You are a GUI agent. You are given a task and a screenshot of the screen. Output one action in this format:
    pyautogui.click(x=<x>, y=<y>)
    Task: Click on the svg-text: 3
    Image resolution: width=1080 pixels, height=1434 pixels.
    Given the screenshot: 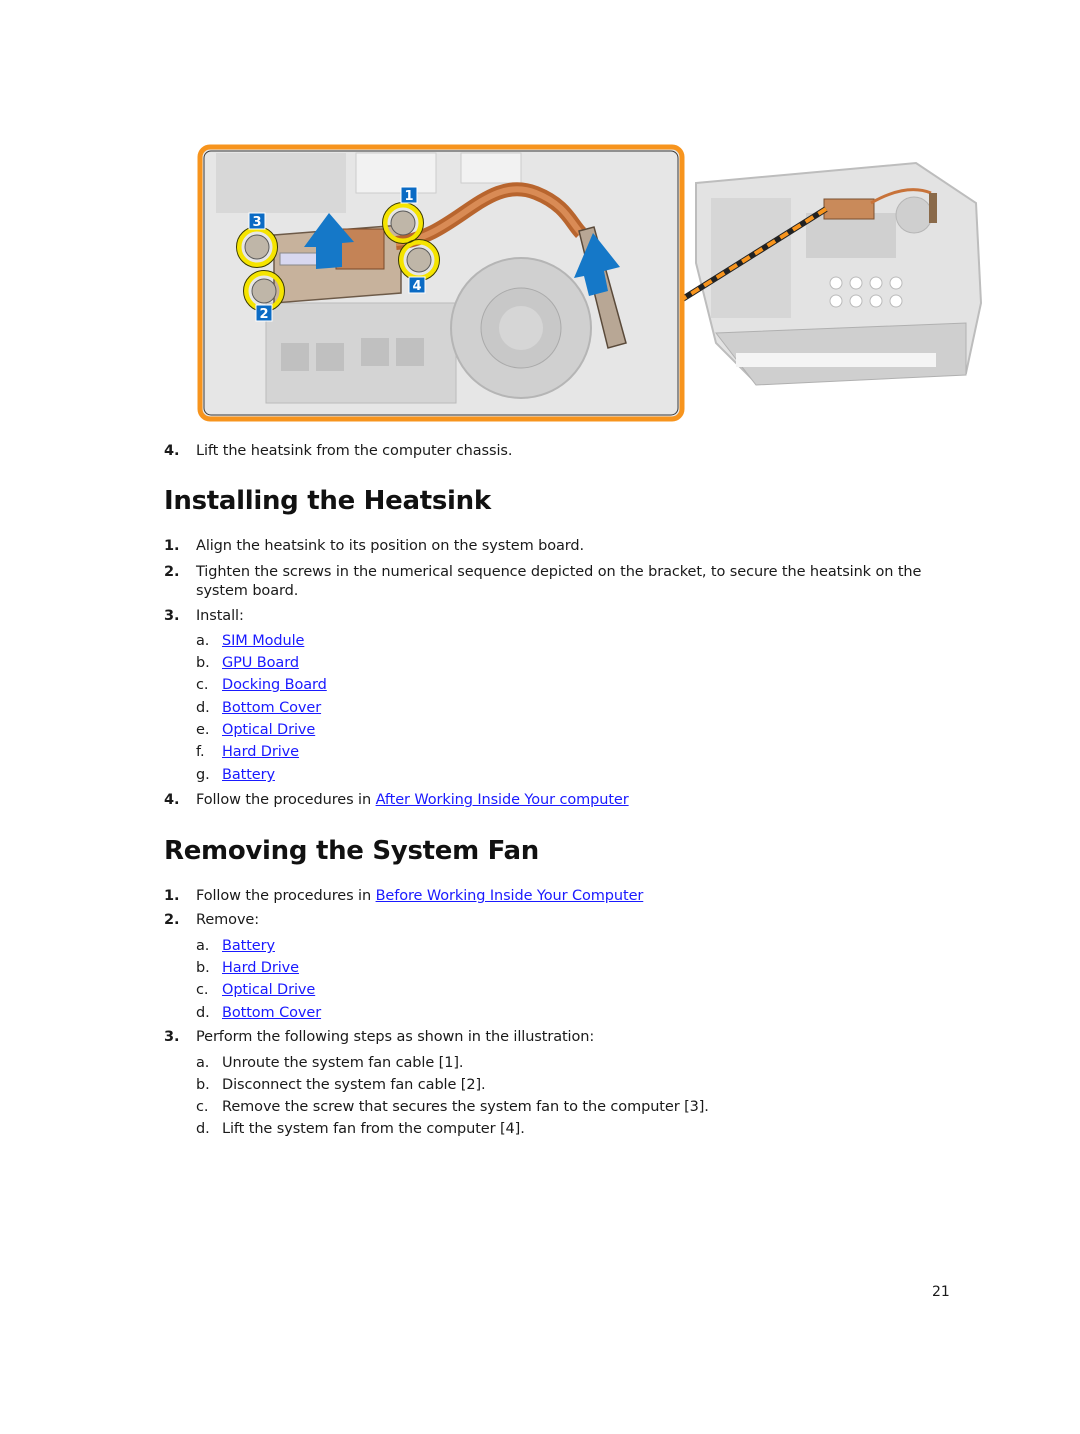 What is the action you would take?
    pyautogui.click(x=256, y=222)
    